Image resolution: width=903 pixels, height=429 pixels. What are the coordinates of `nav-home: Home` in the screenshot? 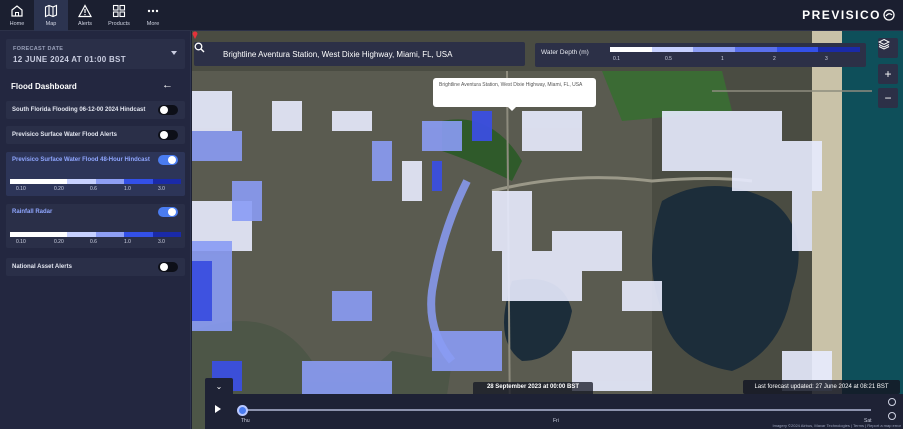 It's located at (17, 15).